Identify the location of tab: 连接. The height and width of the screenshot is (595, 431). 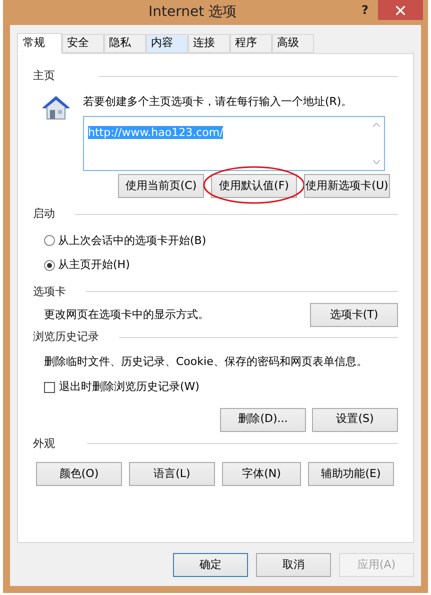
(209, 43).